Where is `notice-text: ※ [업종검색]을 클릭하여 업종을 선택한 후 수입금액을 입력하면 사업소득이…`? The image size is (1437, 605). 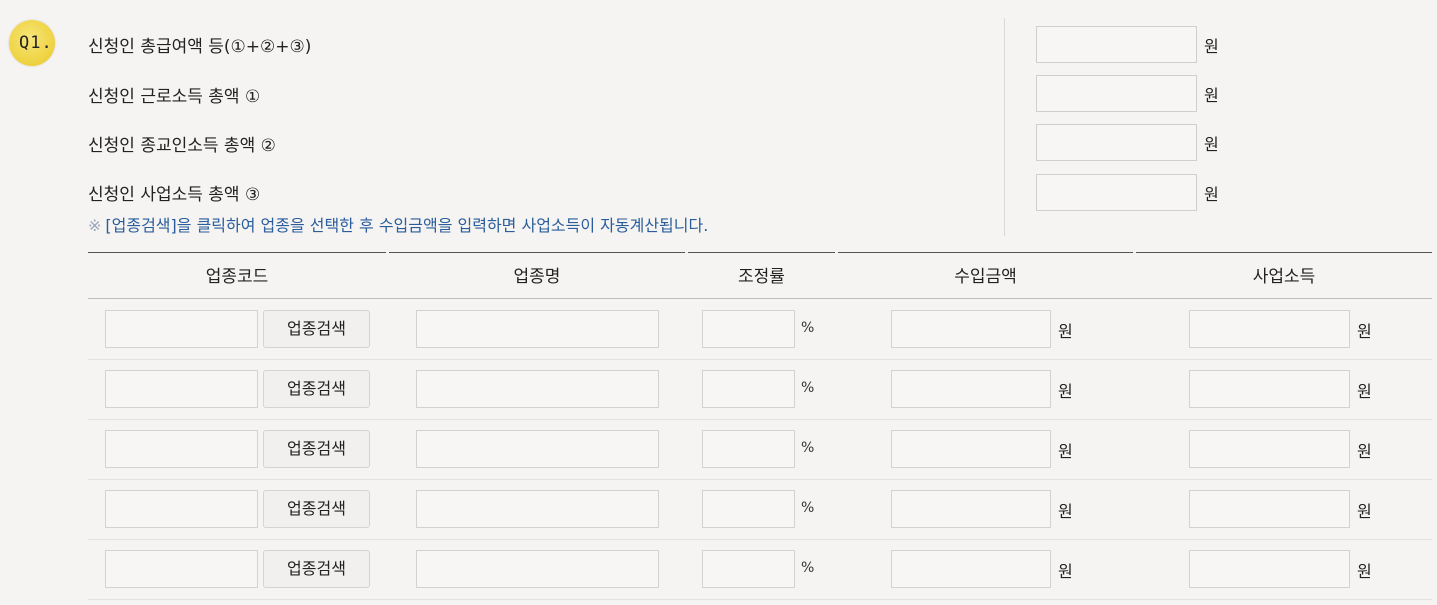 notice-text: ※ [업종검색]을 클릭하여 업종을 선택한 후 수입금액을 입력하면 사업소득이… is located at coordinates (398, 224).